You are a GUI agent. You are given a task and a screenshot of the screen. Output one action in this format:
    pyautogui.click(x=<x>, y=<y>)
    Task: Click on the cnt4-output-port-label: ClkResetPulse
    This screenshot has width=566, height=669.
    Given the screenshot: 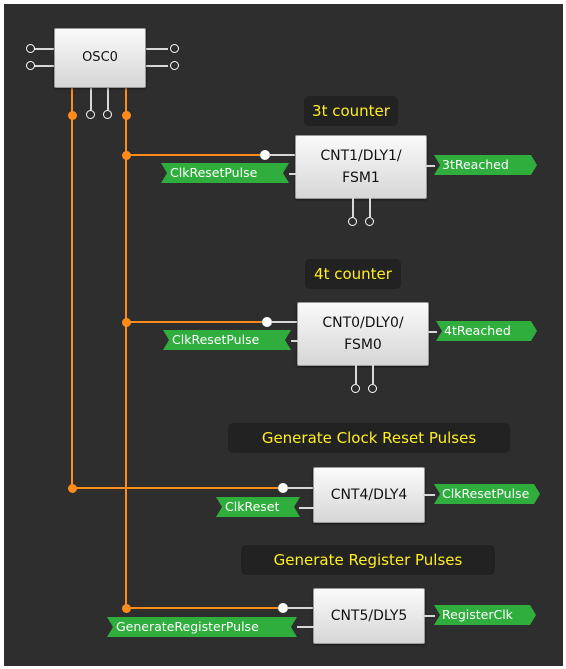 What is the action you would take?
    pyautogui.click(x=486, y=493)
    